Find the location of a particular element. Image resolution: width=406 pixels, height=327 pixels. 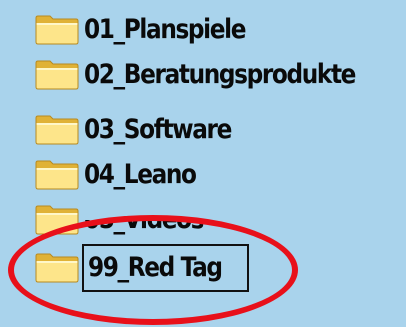

folder-name: 04_Leano is located at coordinates (140, 174).